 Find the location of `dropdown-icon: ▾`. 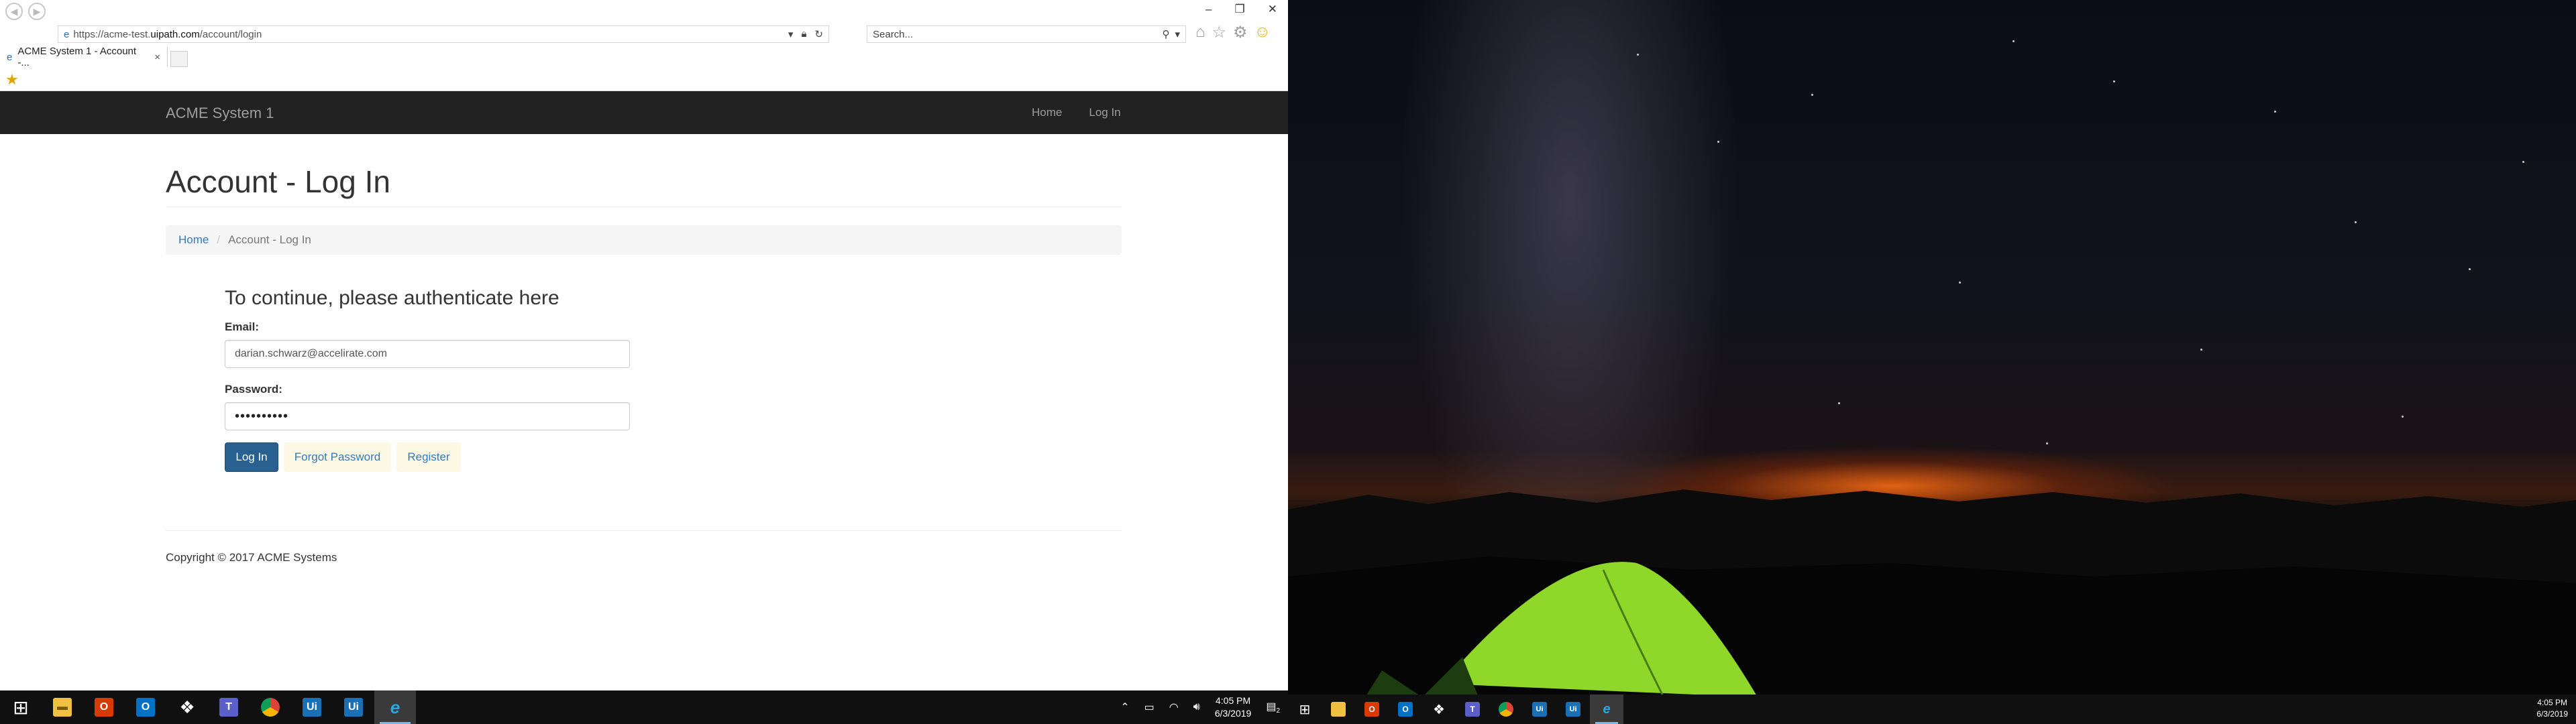

dropdown-icon: ▾ is located at coordinates (791, 34).